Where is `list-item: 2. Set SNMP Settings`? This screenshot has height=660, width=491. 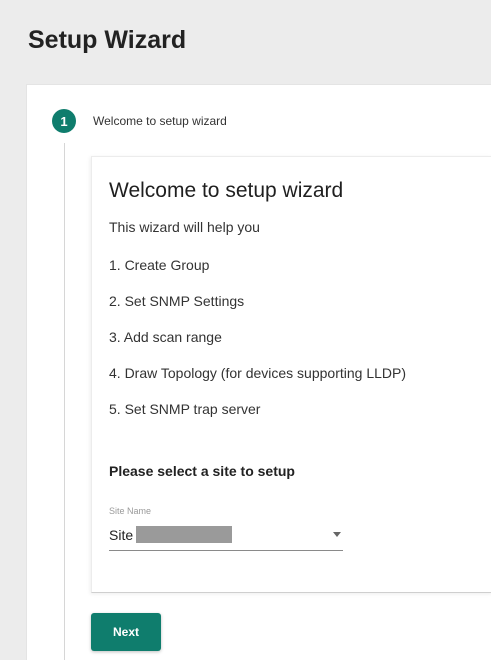
list-item: 2. Set SNMP Settings is located at coordinates (177, 301).